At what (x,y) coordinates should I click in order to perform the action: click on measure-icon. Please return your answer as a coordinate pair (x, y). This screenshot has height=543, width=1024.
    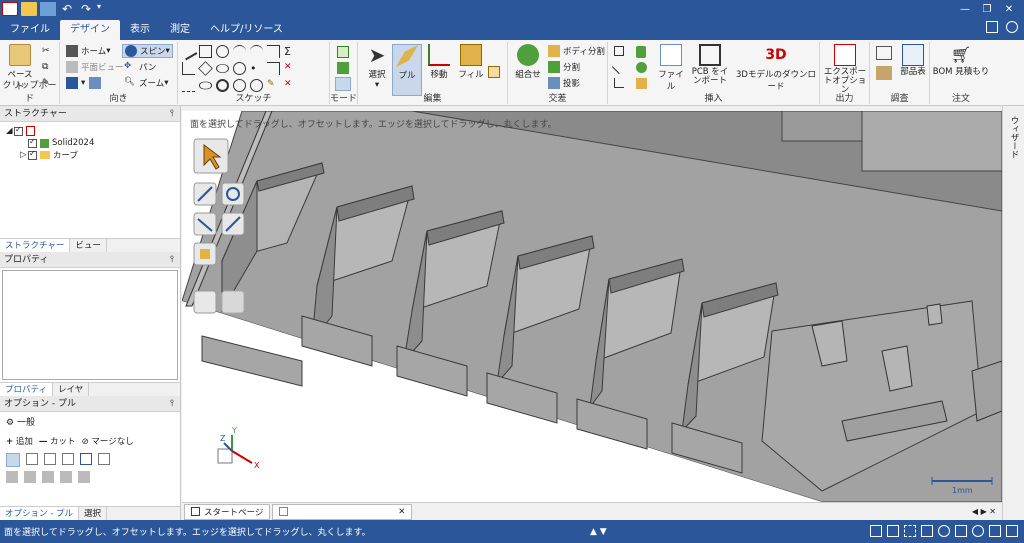
    Looking at the image, I should click on (884, 53).